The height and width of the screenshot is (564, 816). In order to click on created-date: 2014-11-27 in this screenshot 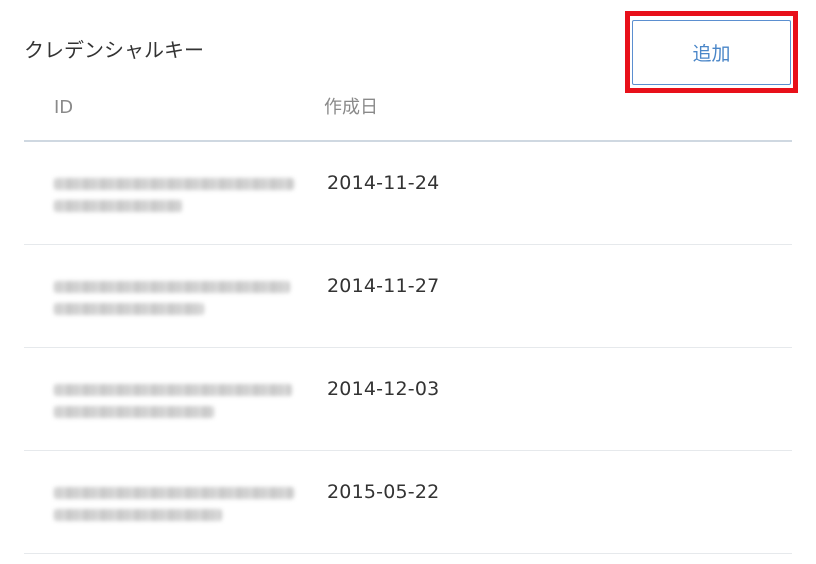, I will do `click(383, 286)`.